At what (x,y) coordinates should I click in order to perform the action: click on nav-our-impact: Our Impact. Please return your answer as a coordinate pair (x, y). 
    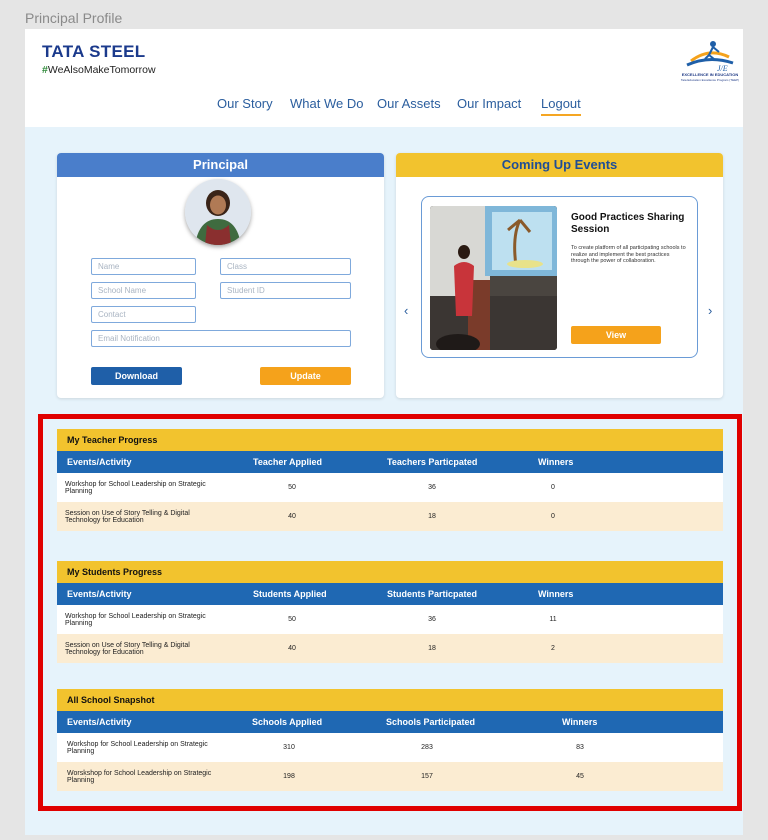
    Looking at the image, I should click on (489, 103).